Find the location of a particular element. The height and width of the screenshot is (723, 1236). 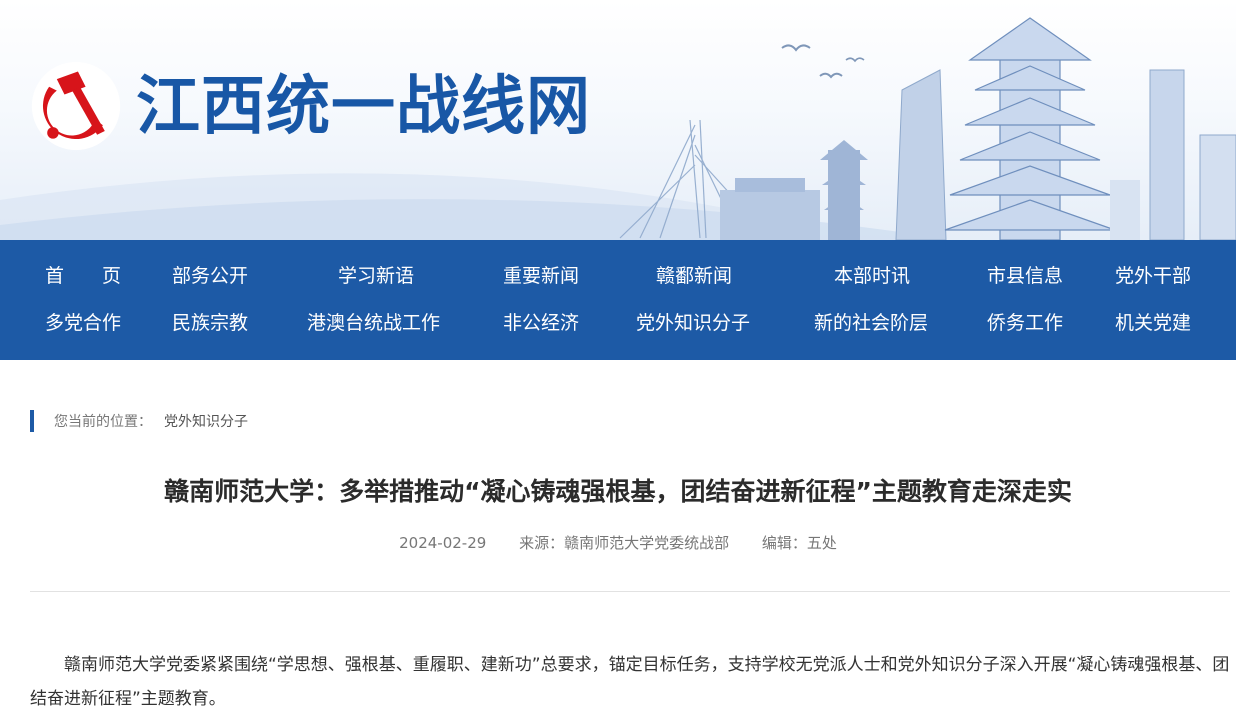

article-source: 来源：赣南师范大学党委统战部 is located at coordinates (624, 543).